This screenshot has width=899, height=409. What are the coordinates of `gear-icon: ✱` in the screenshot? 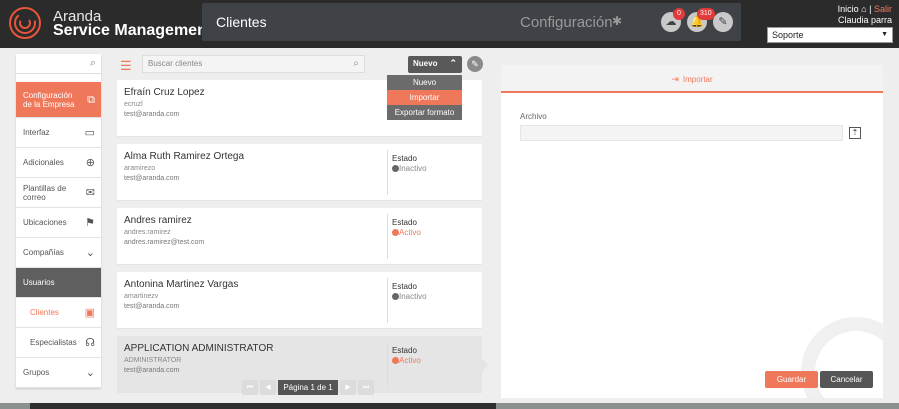 It's located at (617, 21).